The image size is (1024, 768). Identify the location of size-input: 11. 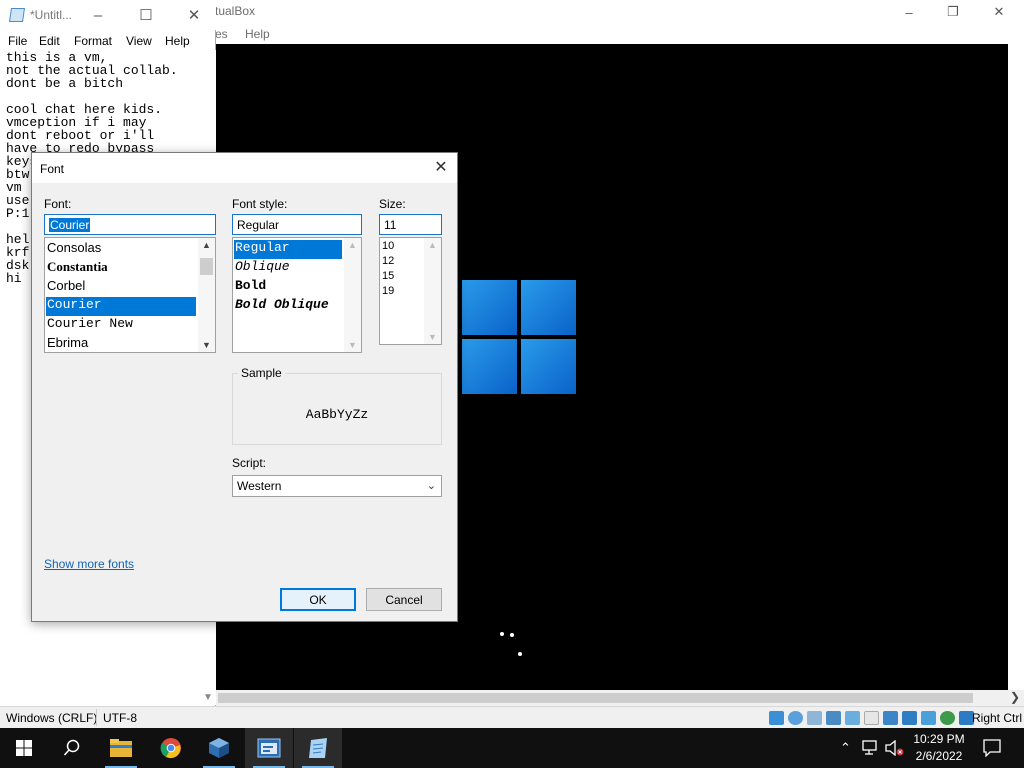
(410, 224).